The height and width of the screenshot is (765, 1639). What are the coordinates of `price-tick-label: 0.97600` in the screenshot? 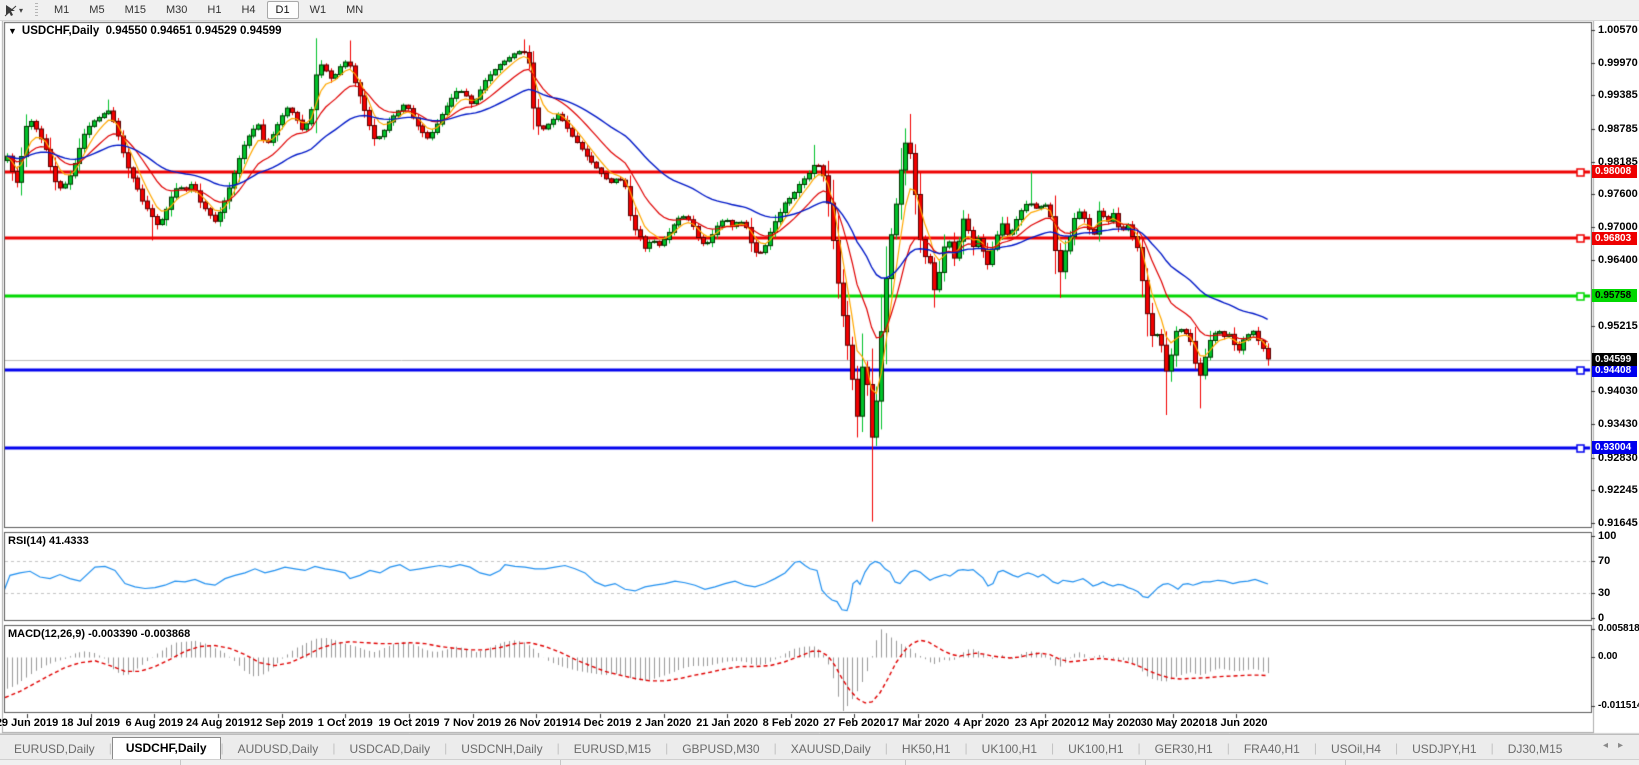 It's located at (1618, 194).